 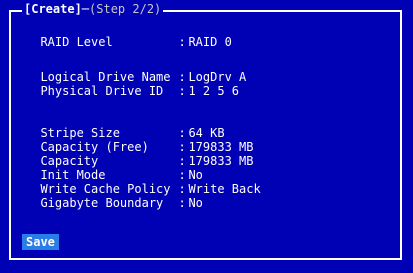 What do you see at coordinates (53, 9) in the screenshot?
I see `dialog-title-label: [Create]` at bounding box center [53, 9].